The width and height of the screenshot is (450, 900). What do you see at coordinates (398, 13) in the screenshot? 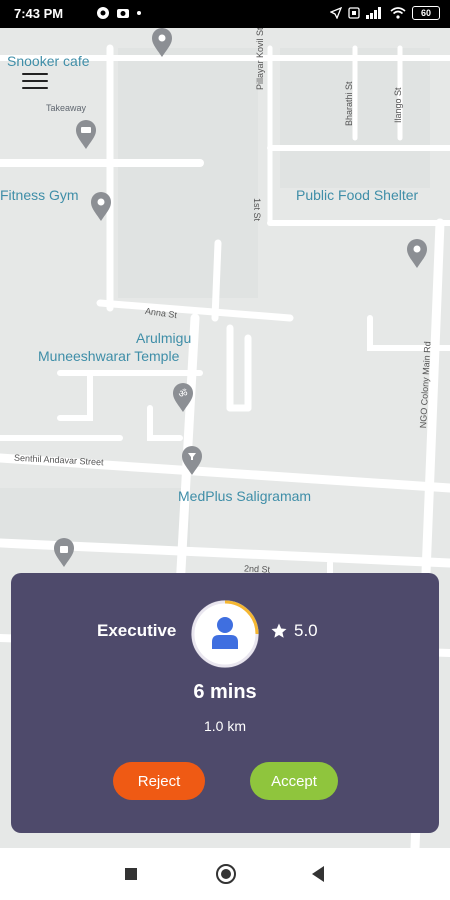
I see `wifi-icon` at bounding box center [398, 13].